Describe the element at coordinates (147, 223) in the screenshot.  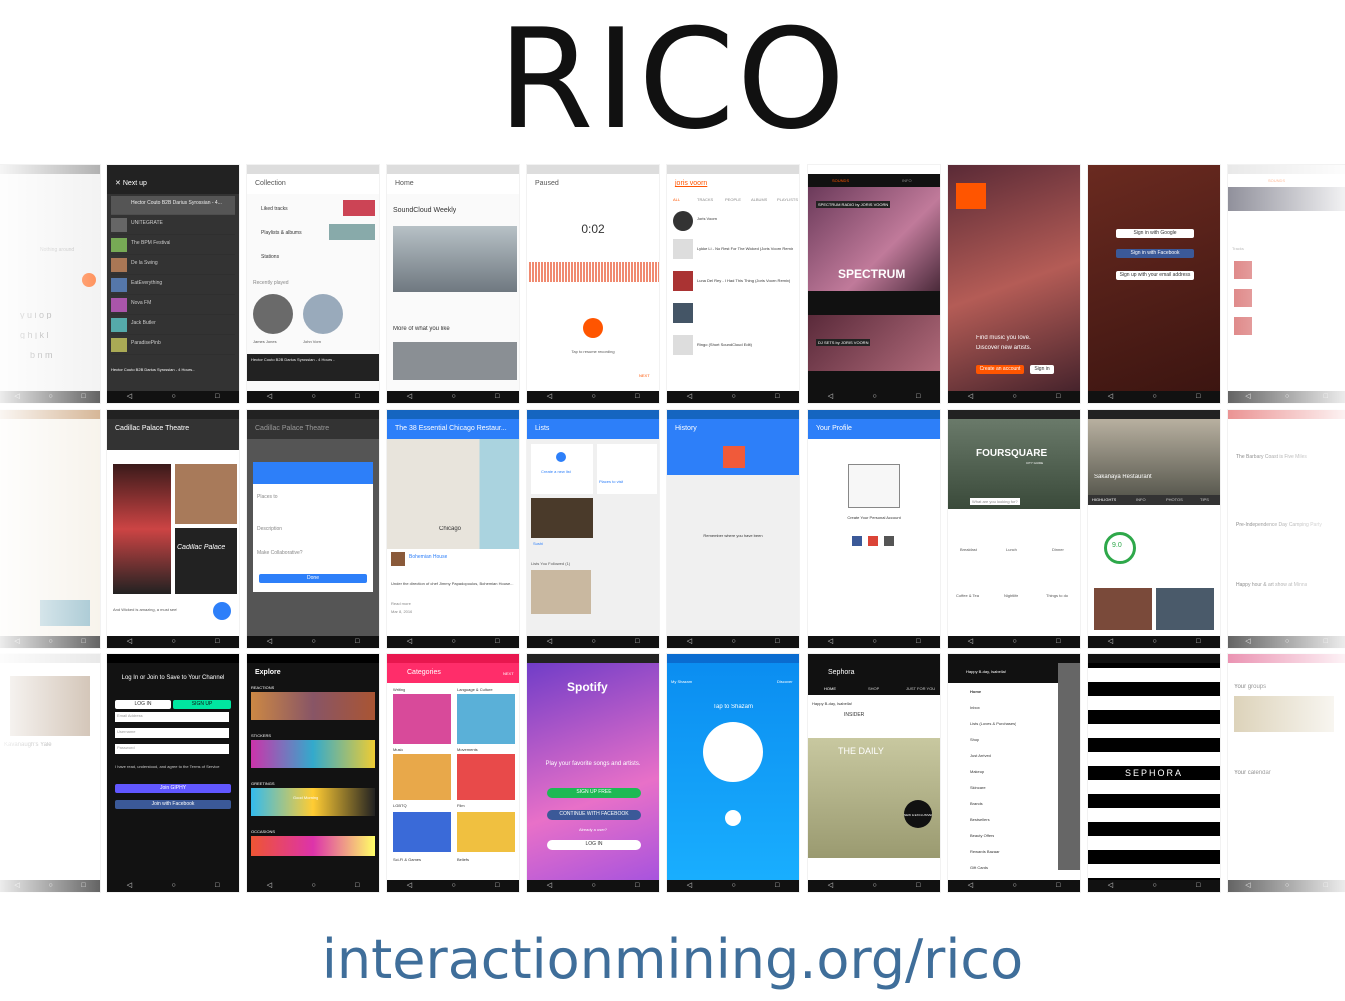
I see `list-item: UNITEGRATE` at that location.